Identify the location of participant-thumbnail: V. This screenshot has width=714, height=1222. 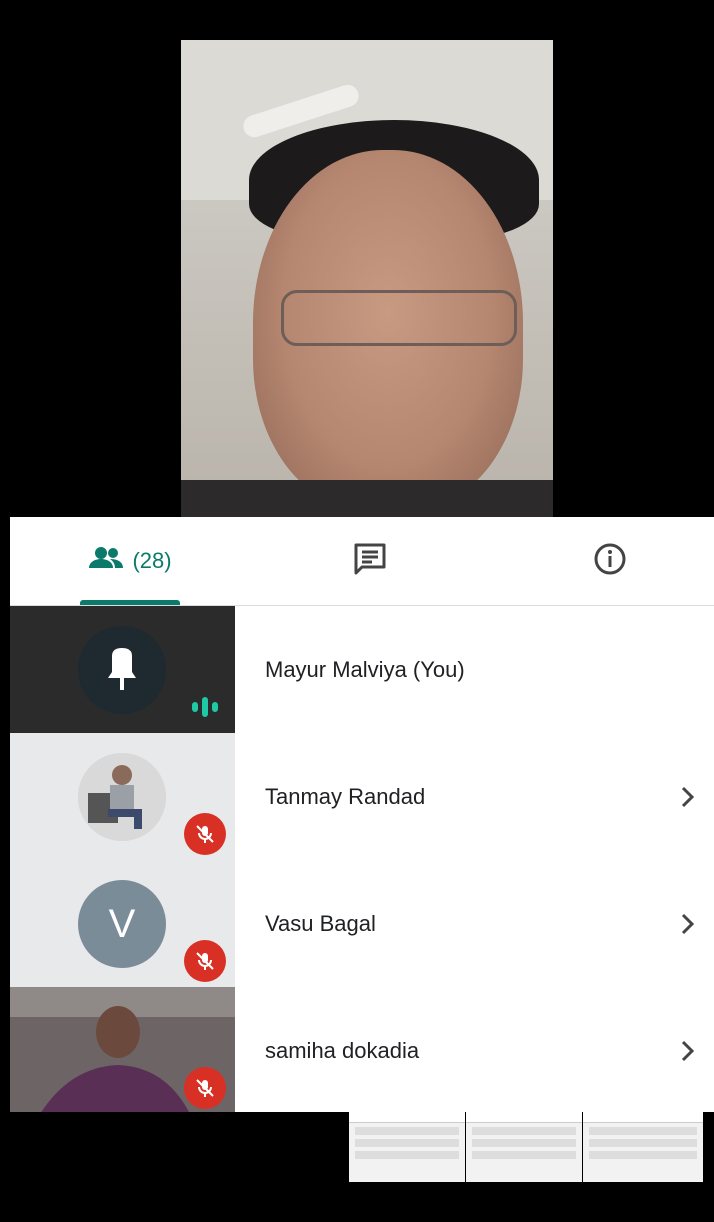
(122, 923).